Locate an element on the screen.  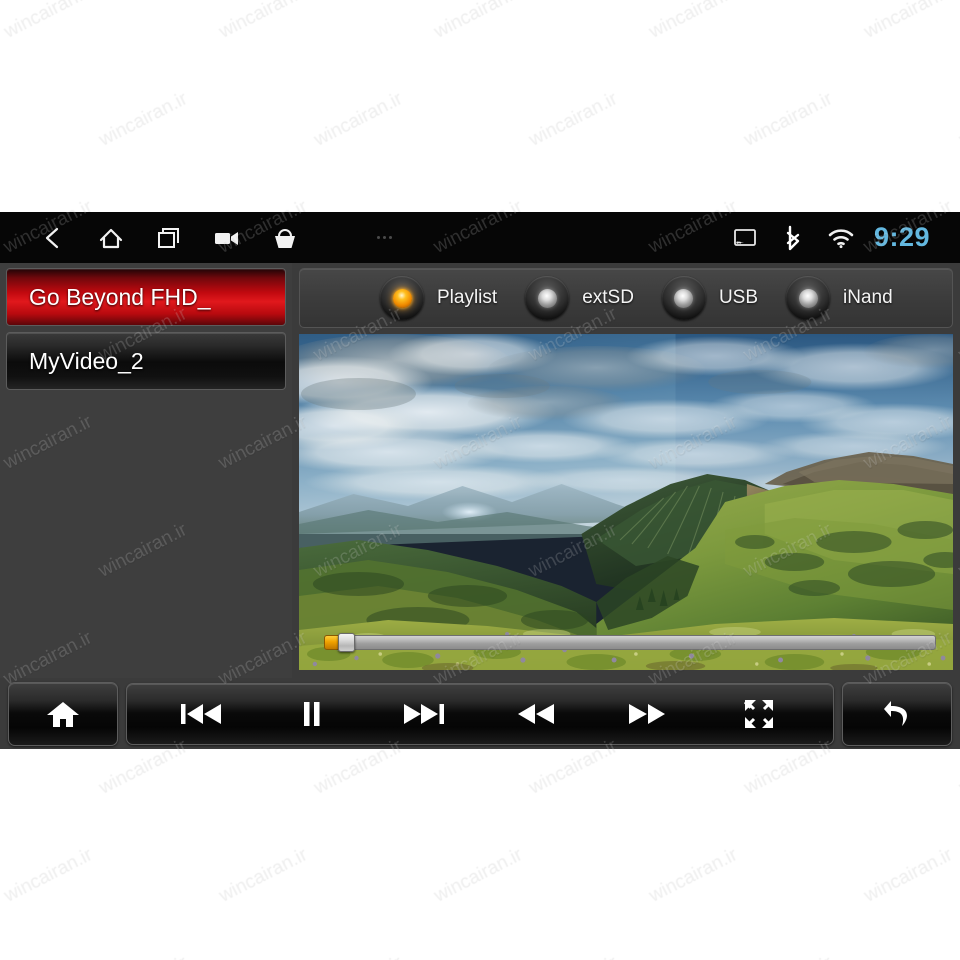
source-label: extSD is located at coordinates (608, 297).